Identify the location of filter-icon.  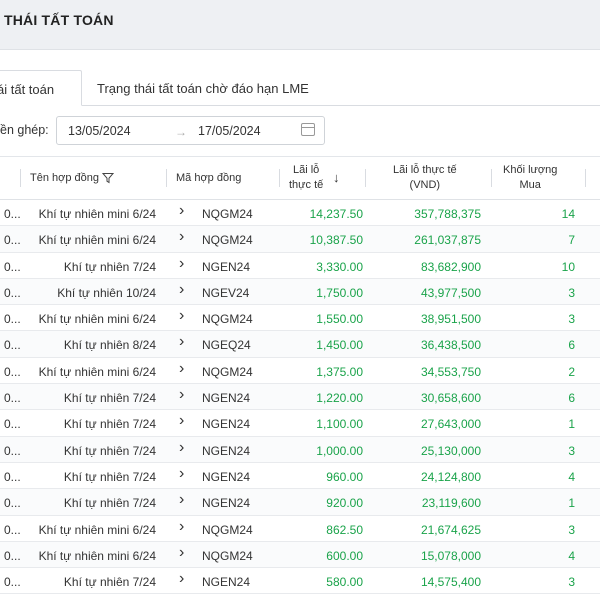
(108, 178).